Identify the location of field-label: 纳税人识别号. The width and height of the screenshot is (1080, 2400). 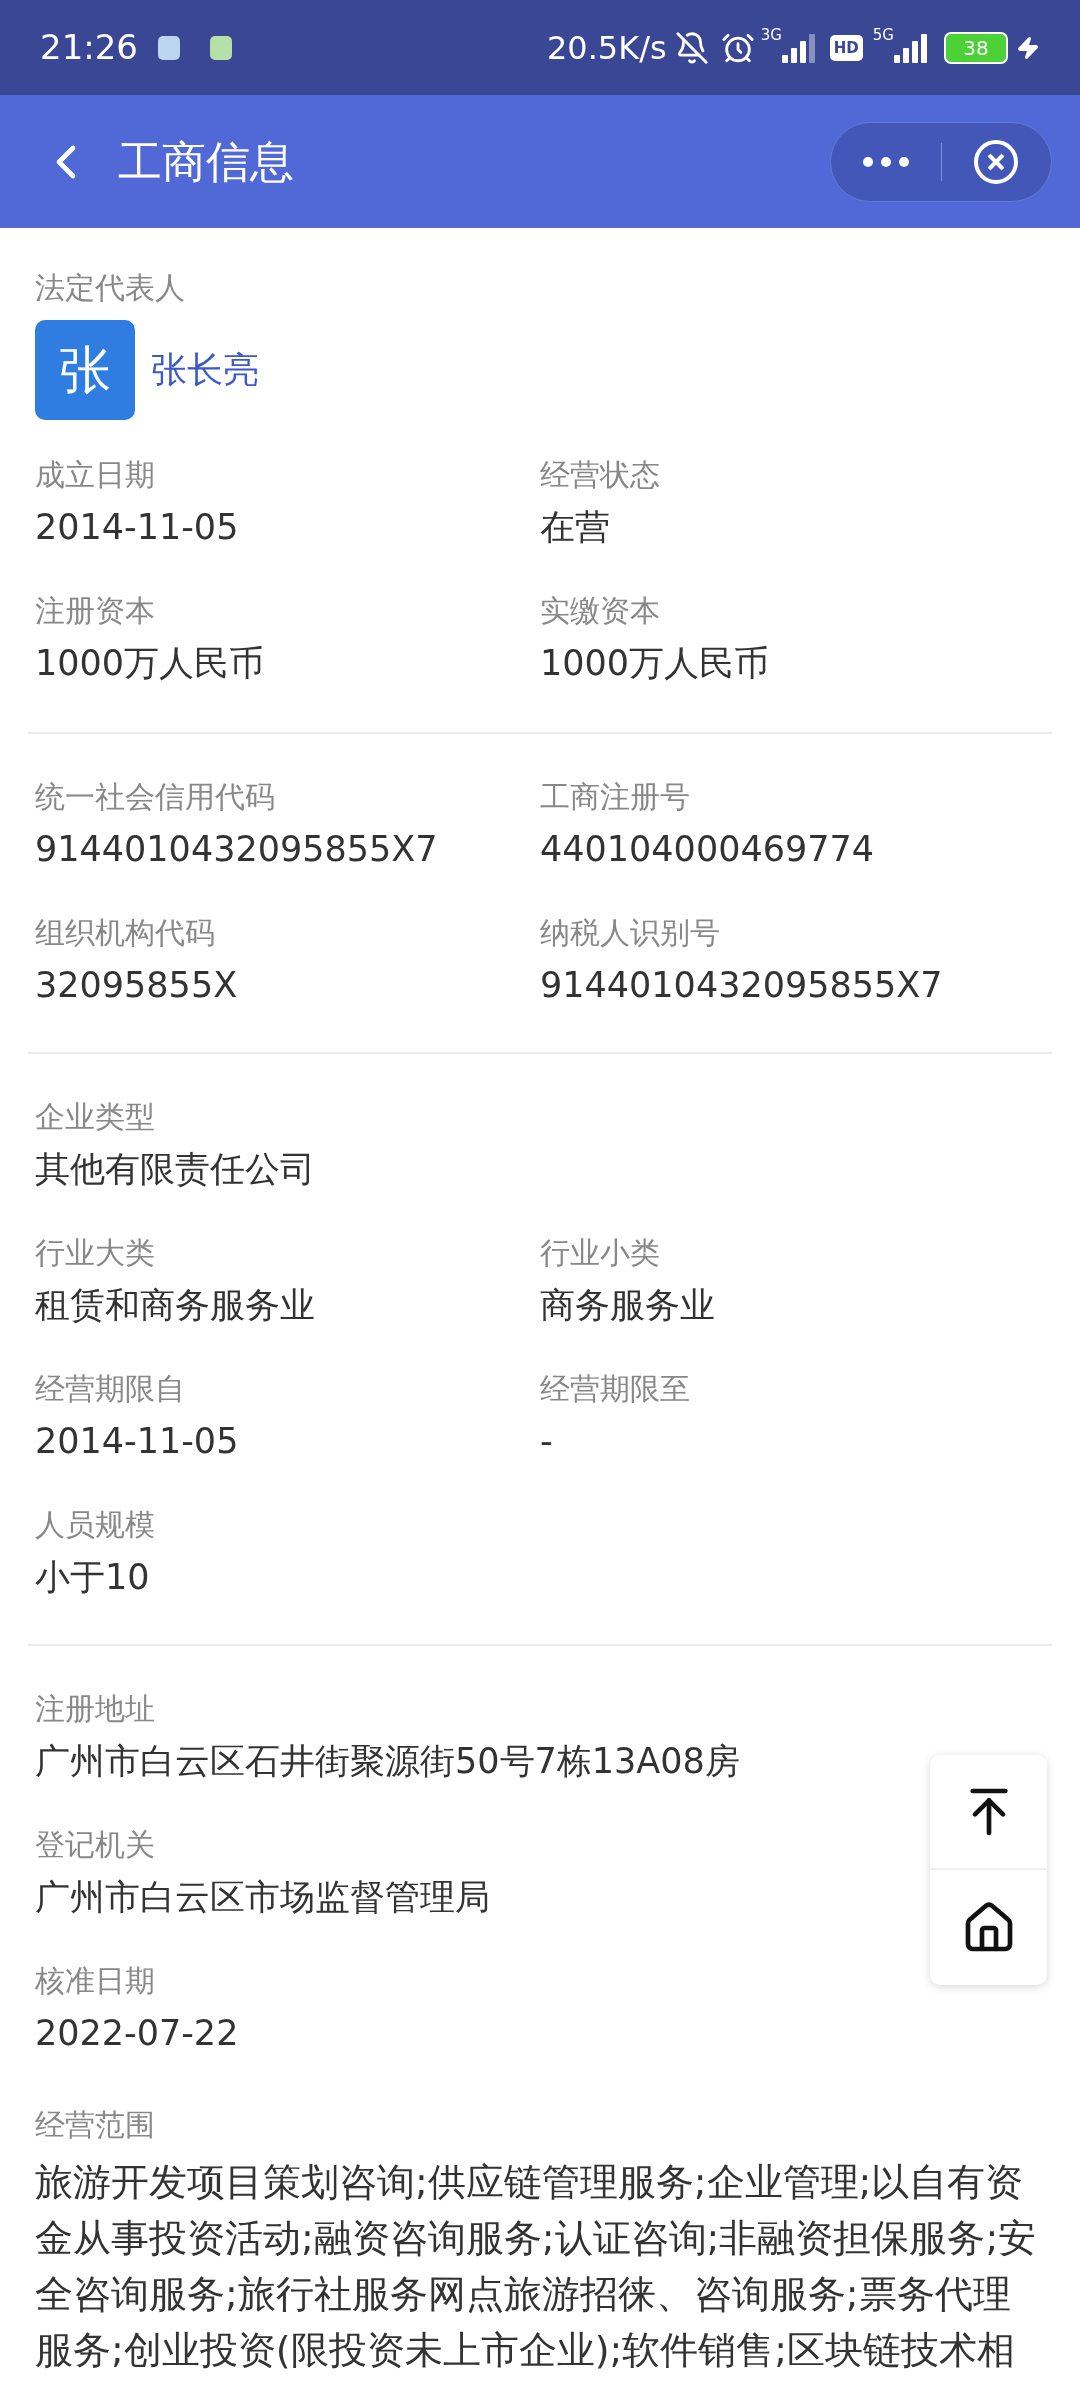
(630, 933).